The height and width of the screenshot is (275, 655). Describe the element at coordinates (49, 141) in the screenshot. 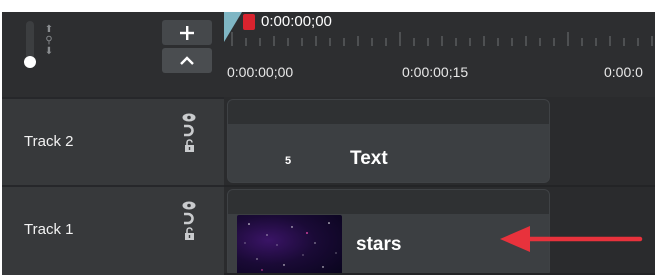

I see `track-name: Track 2` at that location.